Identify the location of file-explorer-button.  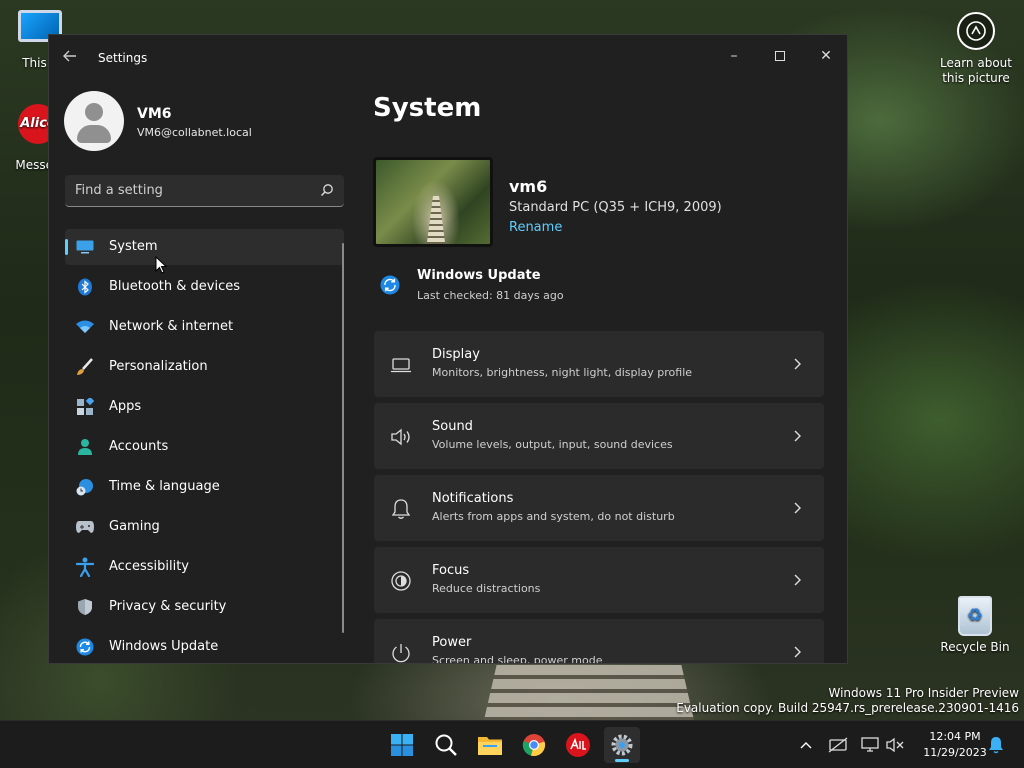
(490, 745).